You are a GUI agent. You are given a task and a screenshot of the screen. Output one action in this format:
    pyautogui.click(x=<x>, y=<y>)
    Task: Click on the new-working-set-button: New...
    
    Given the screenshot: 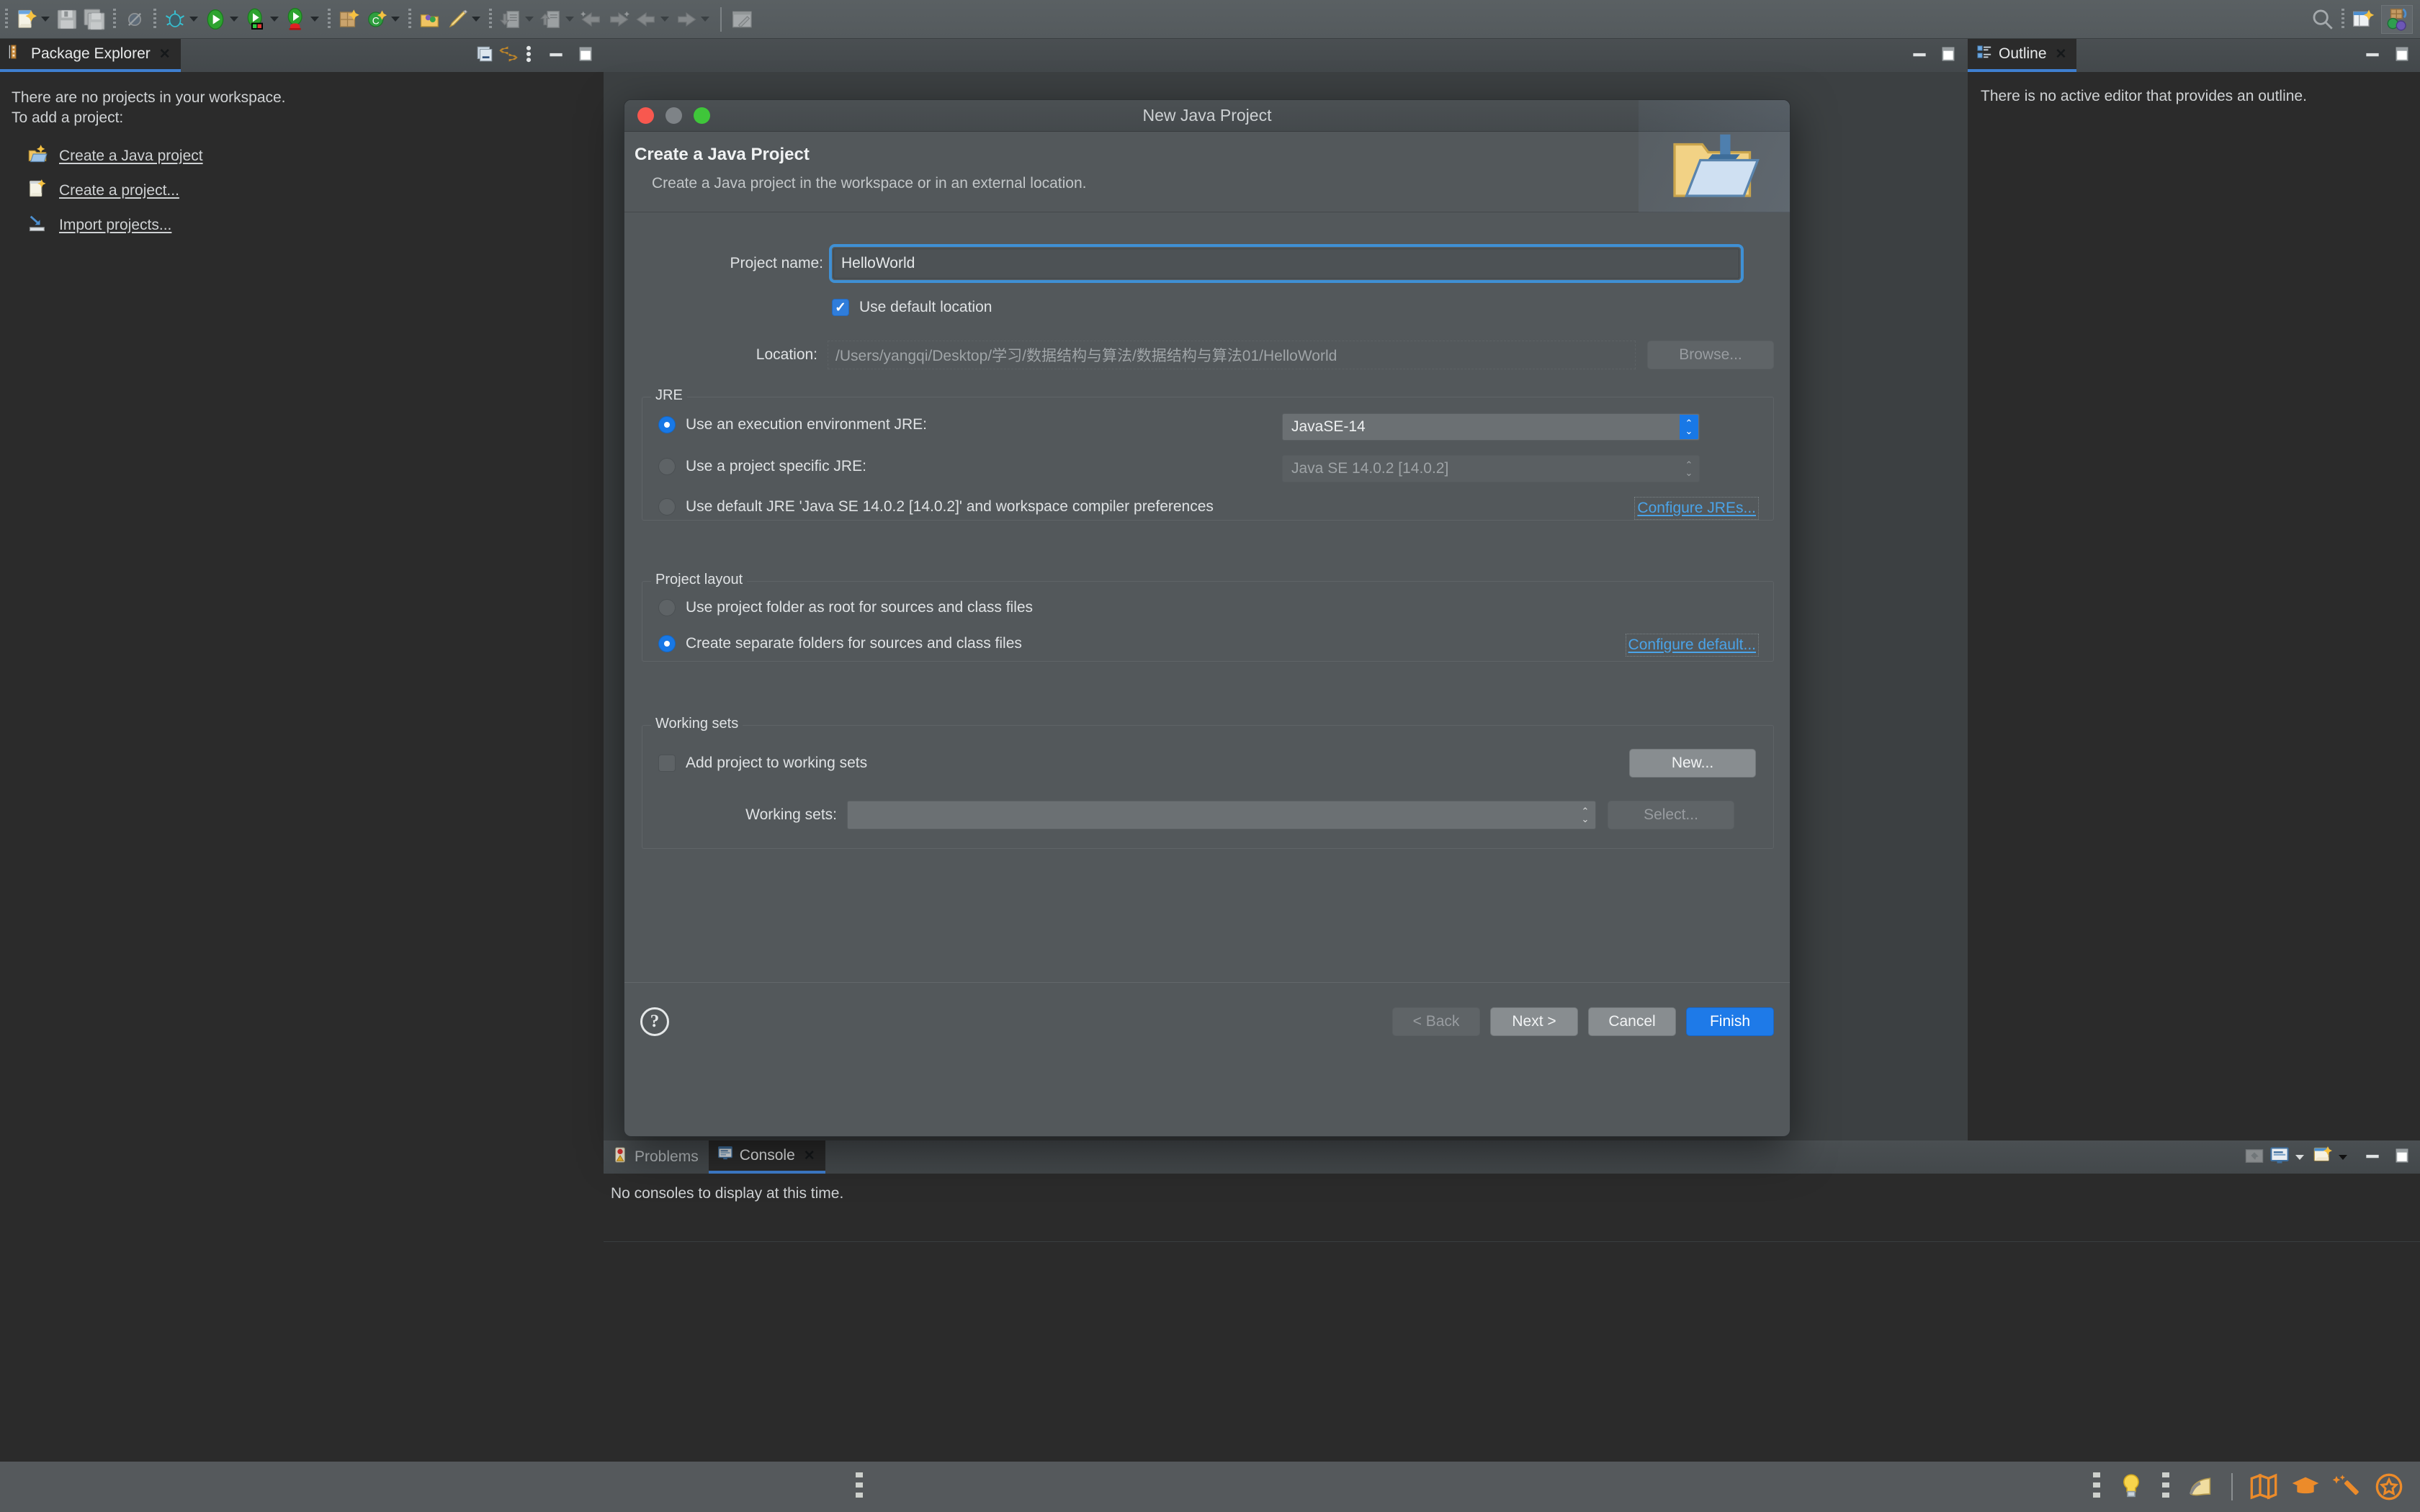 What is the action you would take?
    pyautogui.click(x=1693, y=763)
    